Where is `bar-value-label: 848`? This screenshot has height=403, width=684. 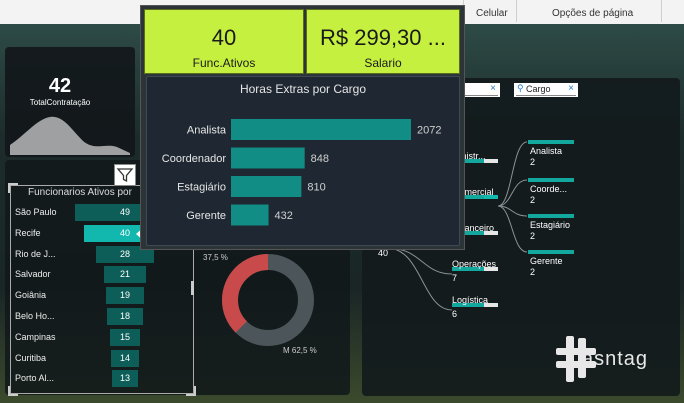
bar-value-label: 848 is located at coordinates (320, 159).